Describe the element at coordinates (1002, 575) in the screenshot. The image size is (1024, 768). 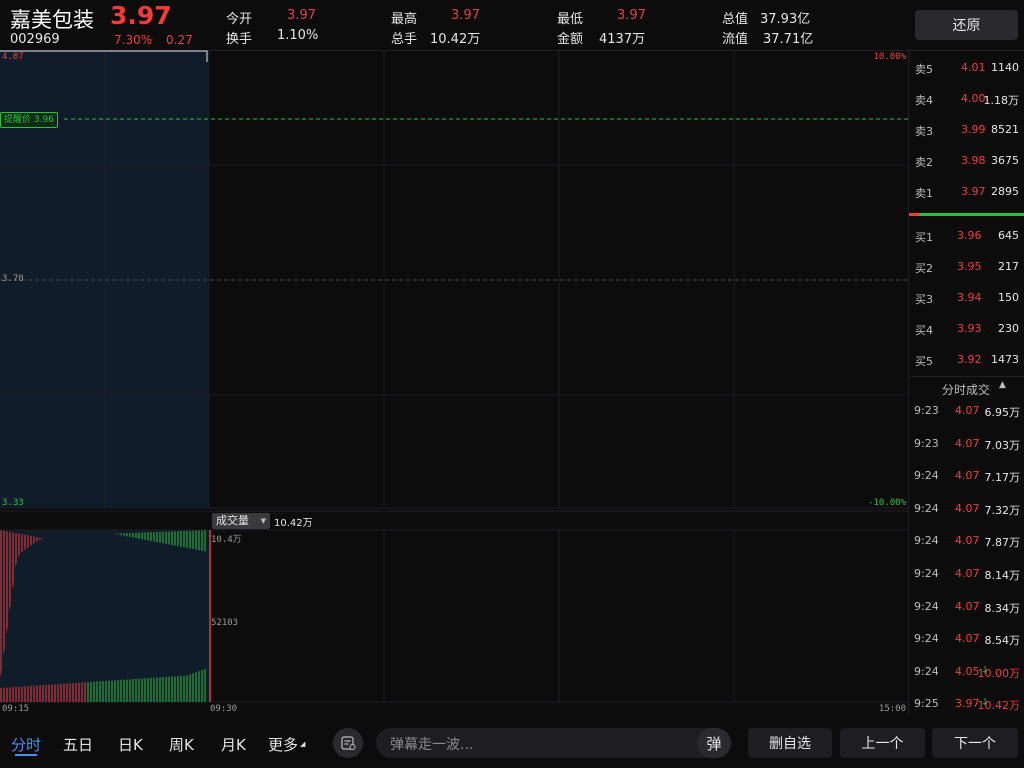
I see `trade-volume: 8.14万` at that location.